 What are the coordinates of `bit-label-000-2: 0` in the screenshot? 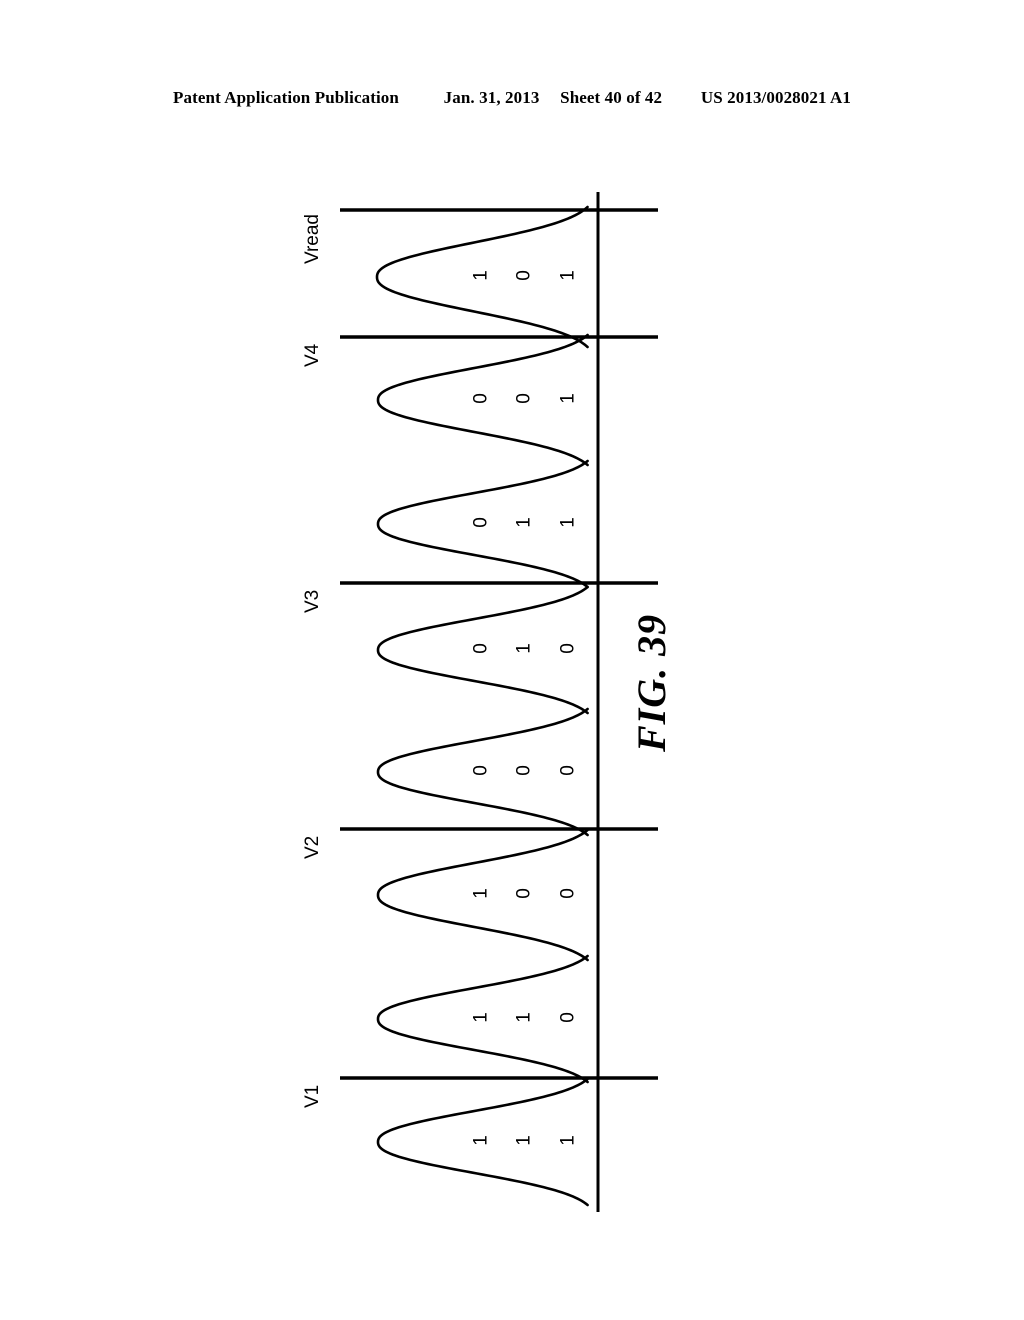 It's located at (568, 770).